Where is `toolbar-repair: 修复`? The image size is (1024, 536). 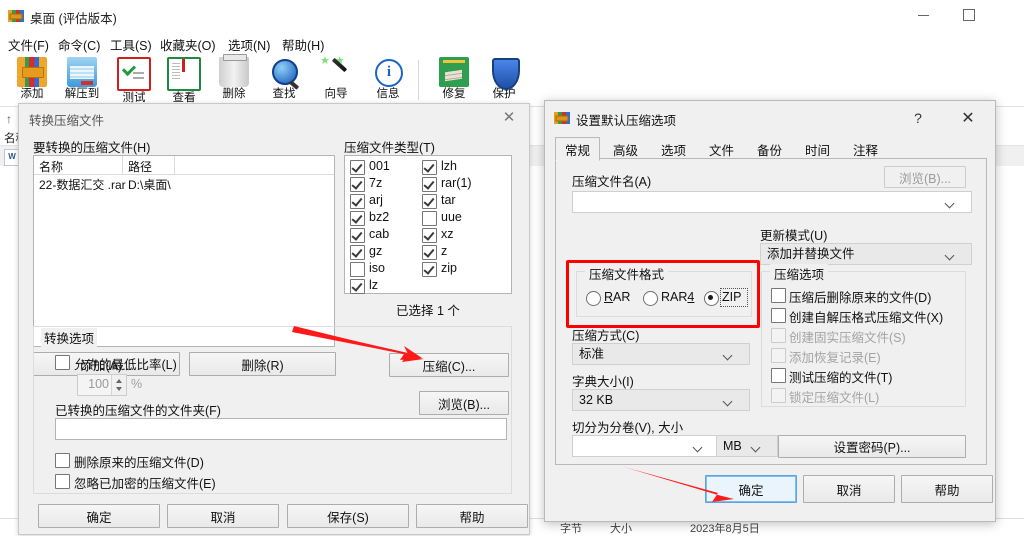 toolbar-repair: 修复 is located at coordinates (454, 81).